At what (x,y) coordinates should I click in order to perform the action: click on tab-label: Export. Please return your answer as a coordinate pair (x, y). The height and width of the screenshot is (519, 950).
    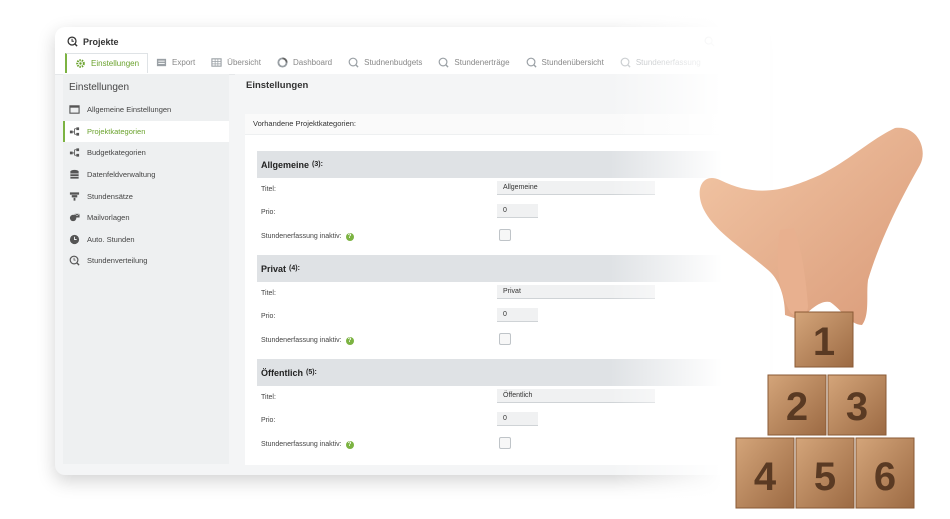
    Looking at the image, I should click on (184, 62).